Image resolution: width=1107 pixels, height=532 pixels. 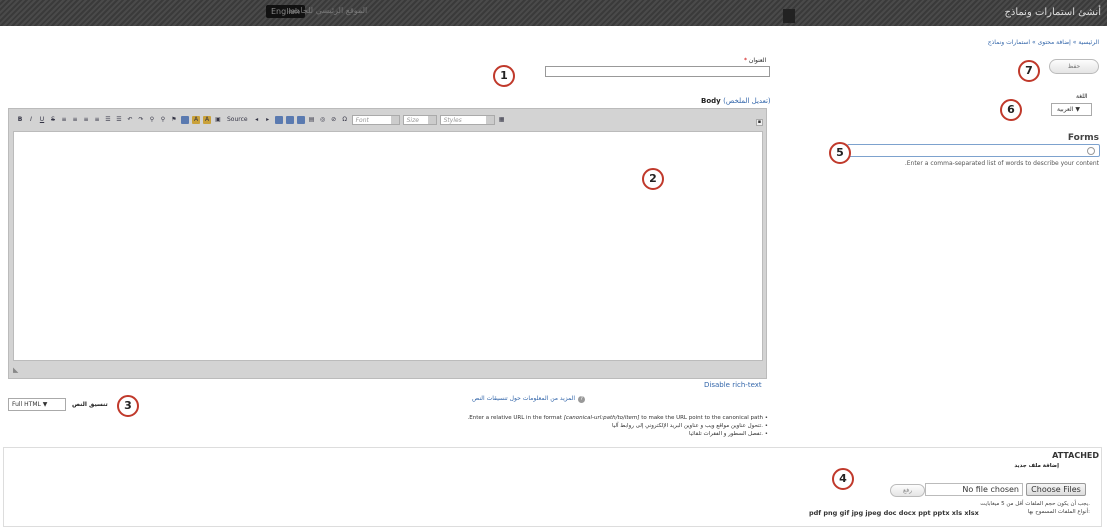 I want to click on align-right-icon: ≡, so click(x=86, y=120).